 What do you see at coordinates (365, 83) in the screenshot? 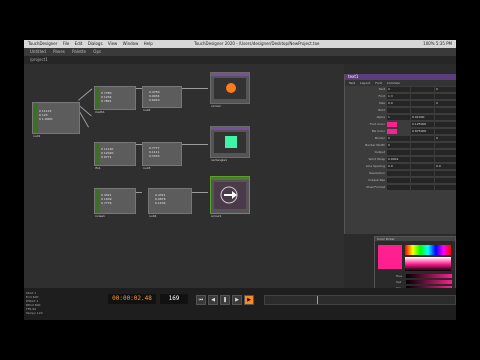
I see `tab-layout: Layout` at bounding box center [365, 83].